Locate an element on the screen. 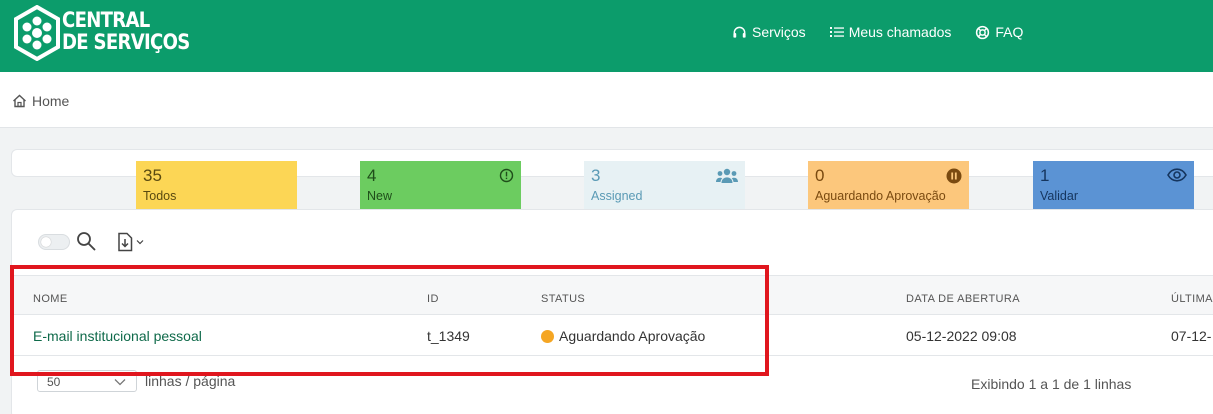 The height and width of the screenshot is (414, 1213). breadcrumb: Home is located at coordinates (40, 101).